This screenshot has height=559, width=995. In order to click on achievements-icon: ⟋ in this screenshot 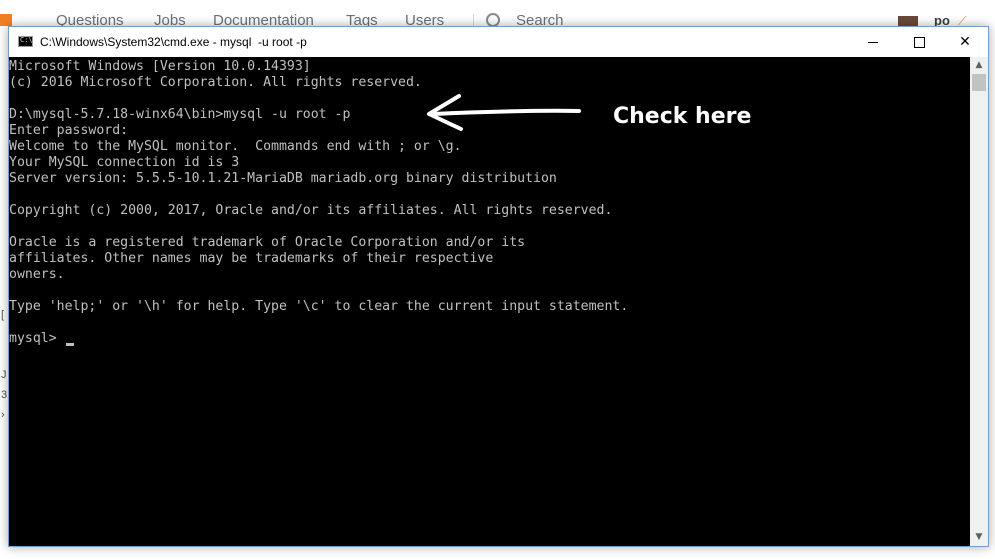, I will do `click(962, 20)`.